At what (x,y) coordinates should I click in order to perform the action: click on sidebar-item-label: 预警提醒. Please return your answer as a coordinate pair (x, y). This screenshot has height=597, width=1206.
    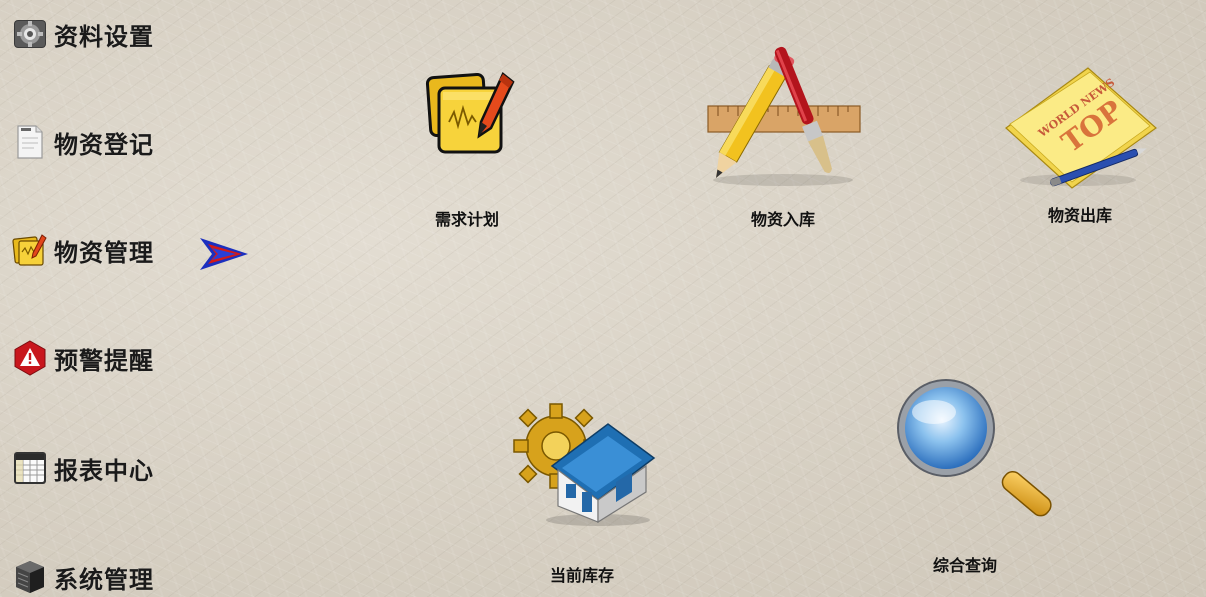
    Looking at the image, I should click on (104, 360).